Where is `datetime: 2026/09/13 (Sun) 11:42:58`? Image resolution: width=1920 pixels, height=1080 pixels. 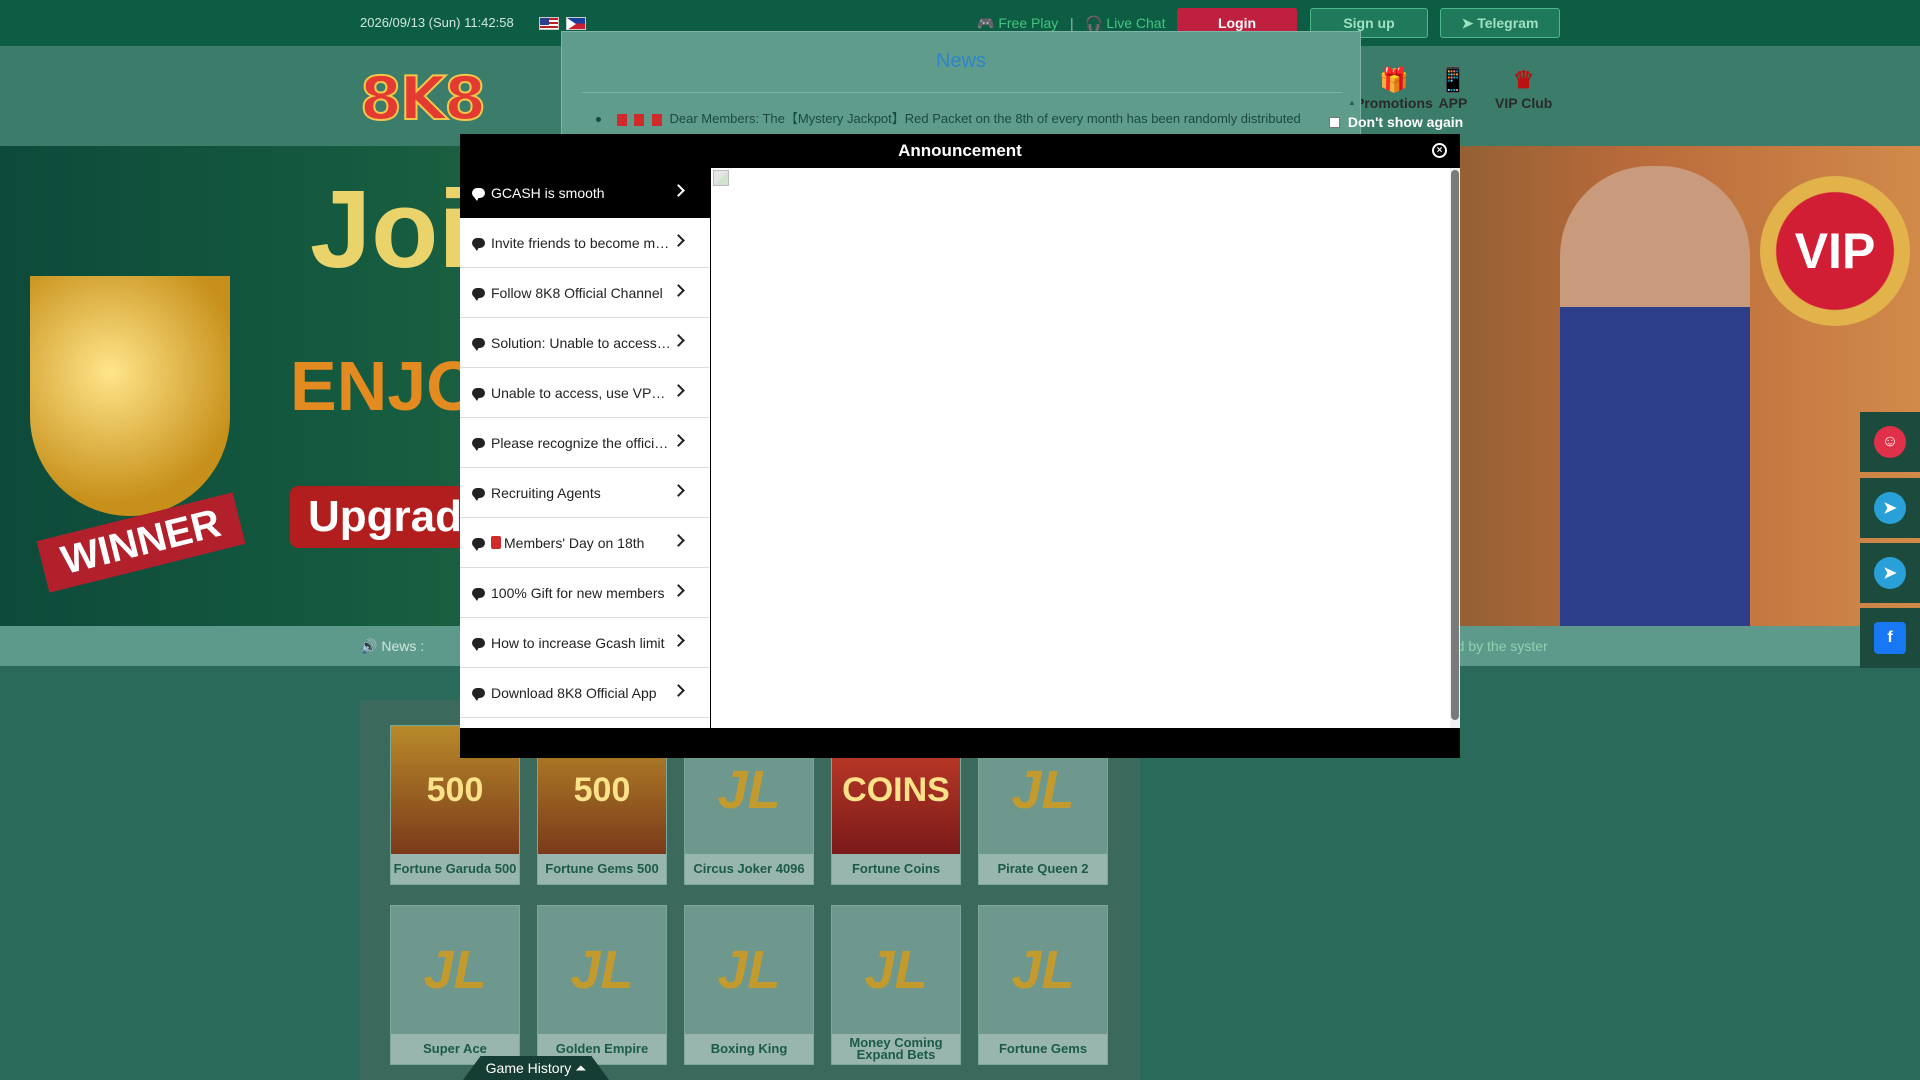 datetime: 2026/09/13 (Sun) 11:42:58 is located at coordinates (437, 22).